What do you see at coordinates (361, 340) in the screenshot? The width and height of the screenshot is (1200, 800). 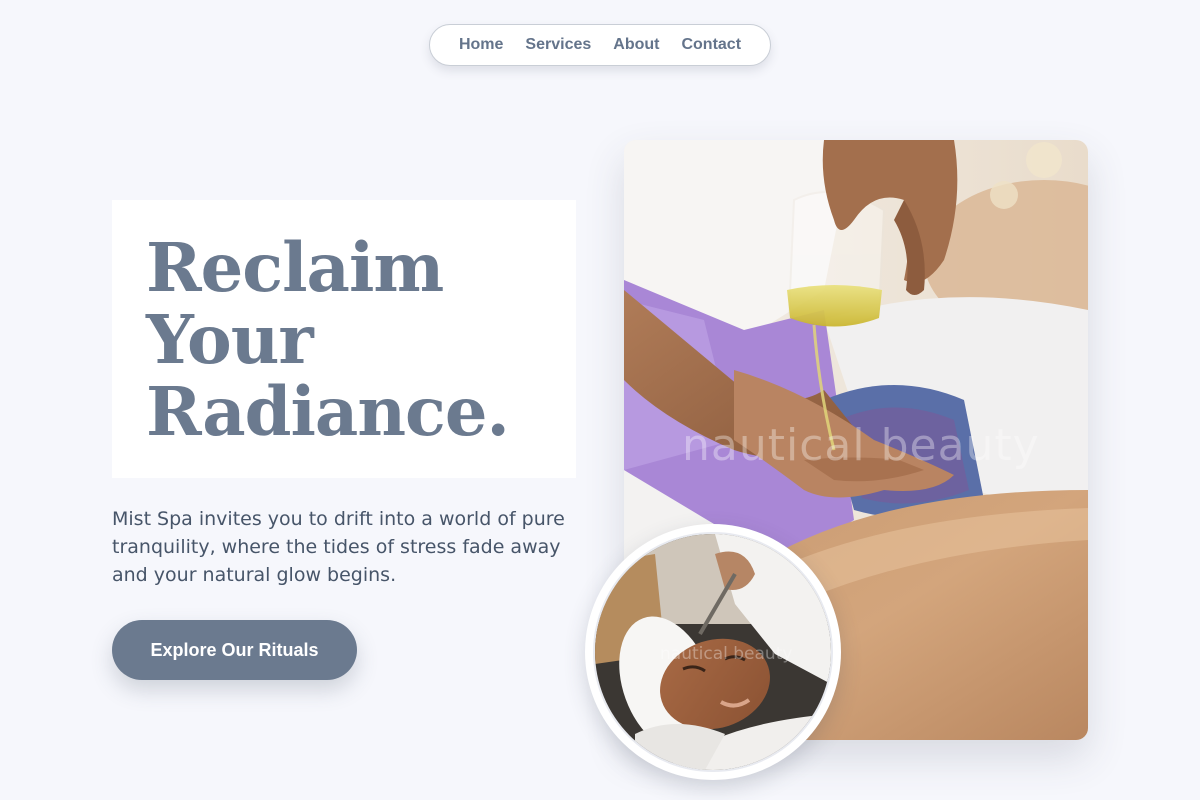 I see `hero-headline: Reclaim Your Radiance.` at bounding box center [361, 340].